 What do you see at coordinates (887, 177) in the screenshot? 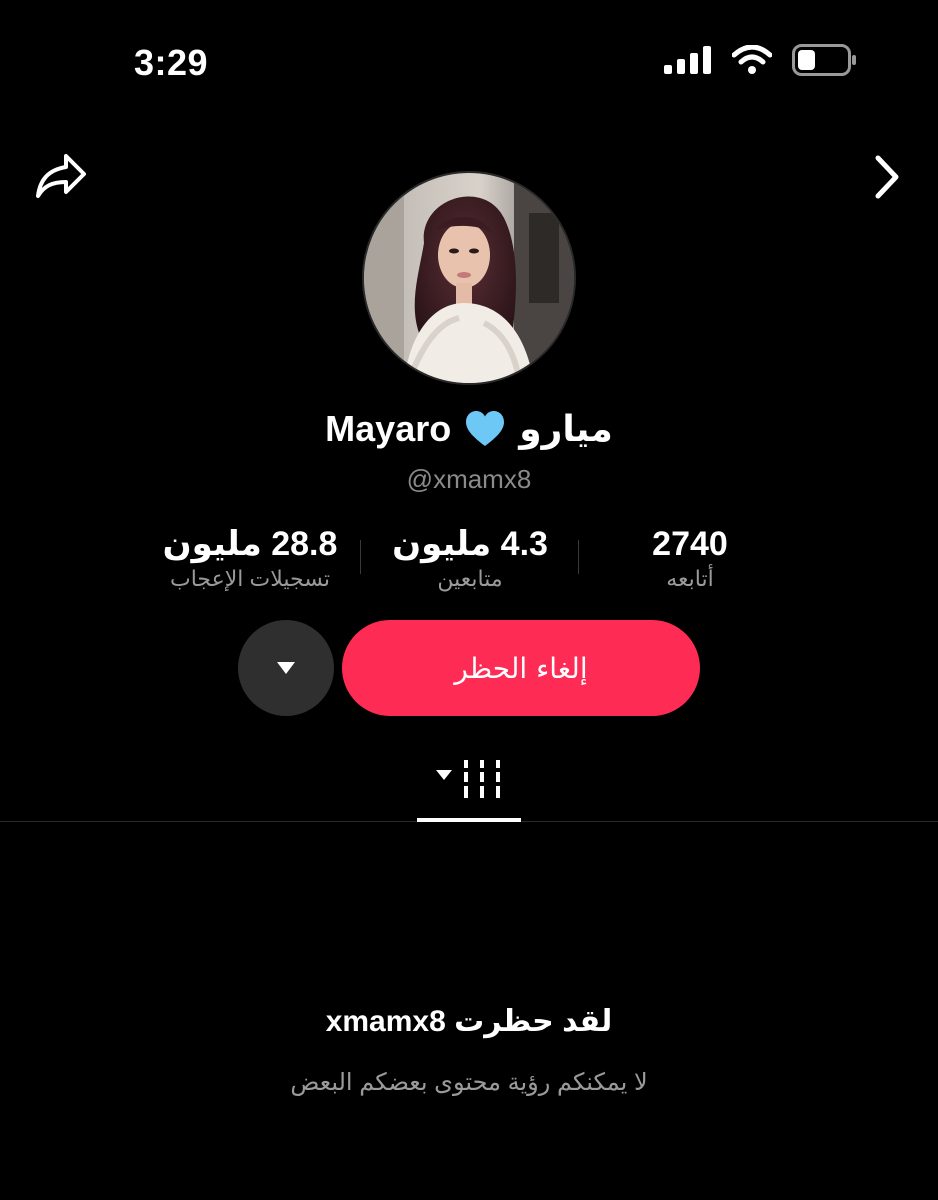
I see `chevron-right-icon` at bounding box center [887, 177].